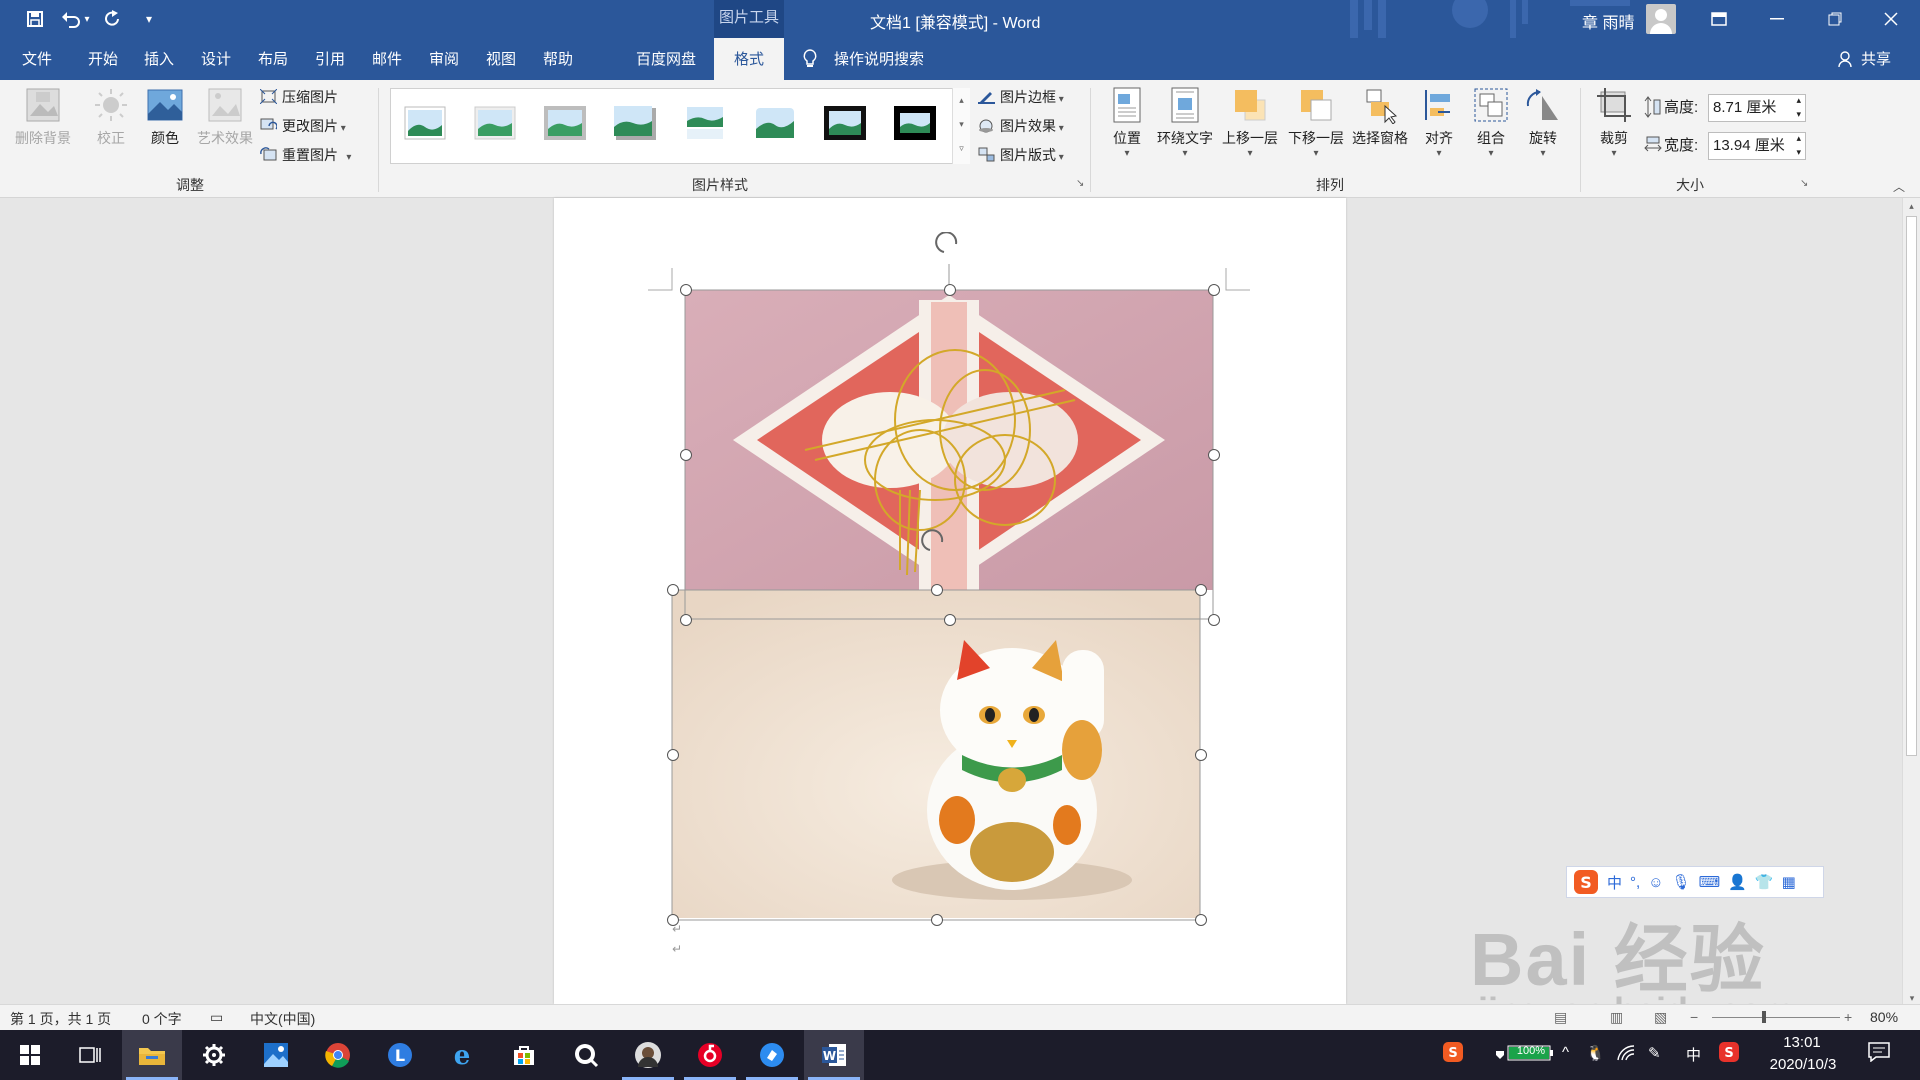 Image resolution: width=1920 pixels, height=1080 pixels. What do you see at coordinates (1608, 21) in the screenshot?
I see `user-name: 章 雨晴` at bounding box center [1608, 21].